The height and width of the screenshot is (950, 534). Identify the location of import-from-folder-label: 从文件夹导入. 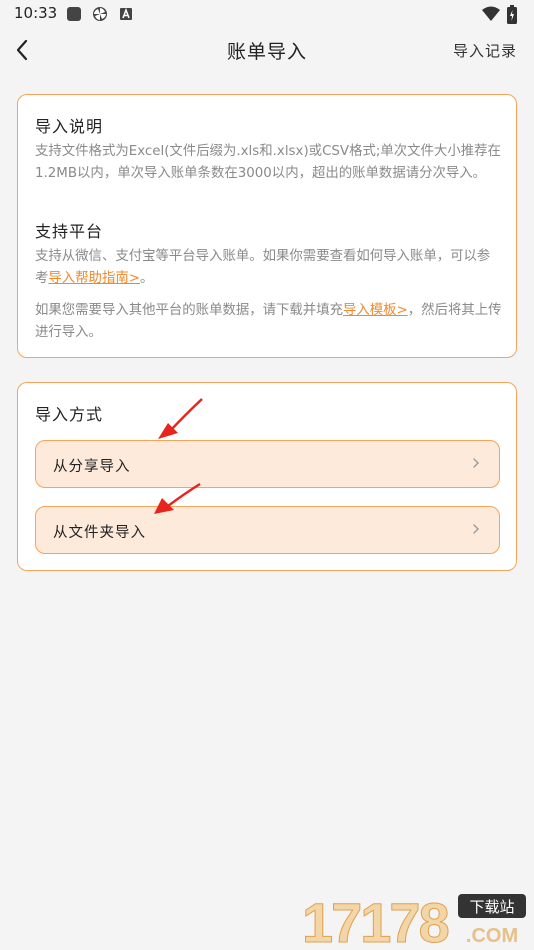
(99, 533).